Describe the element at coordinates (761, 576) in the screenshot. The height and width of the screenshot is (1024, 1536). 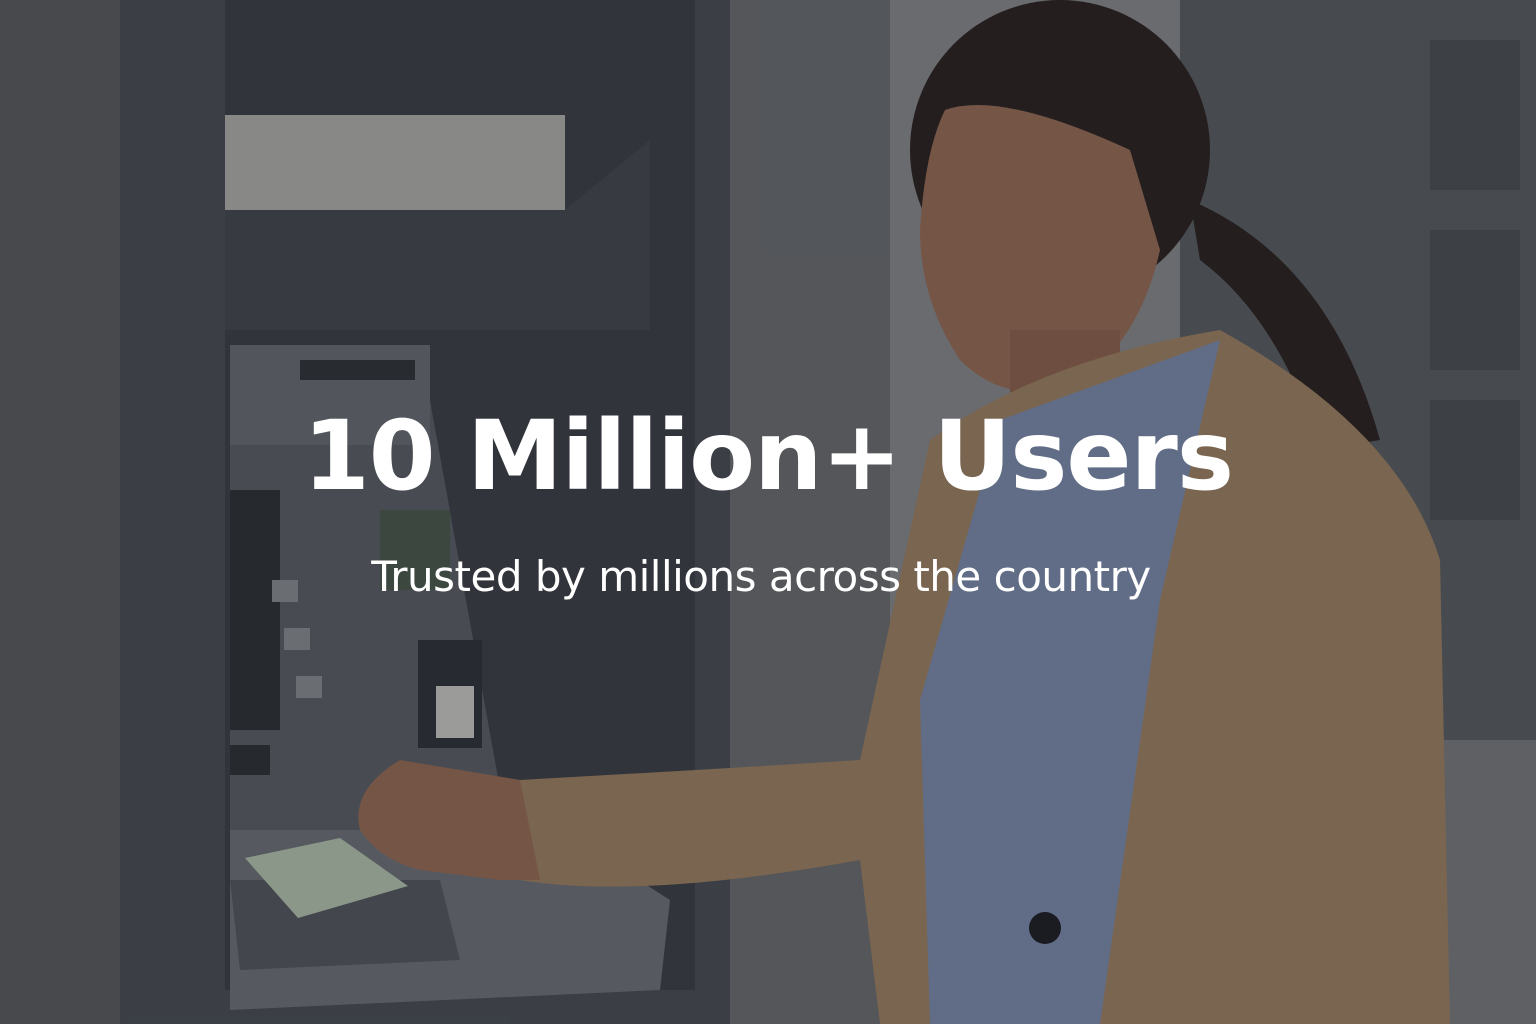
I see `subheadline: Trusted by millions across the country` at that location.